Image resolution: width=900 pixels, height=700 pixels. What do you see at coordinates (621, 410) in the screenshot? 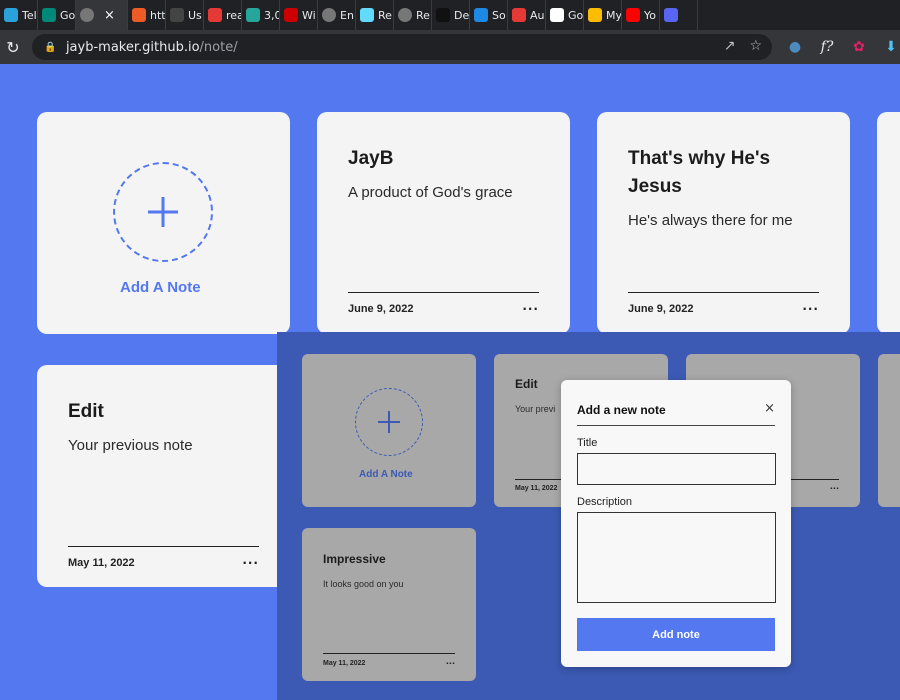
I see `modal-title: Add a new note` at bounding box center [621, 410].